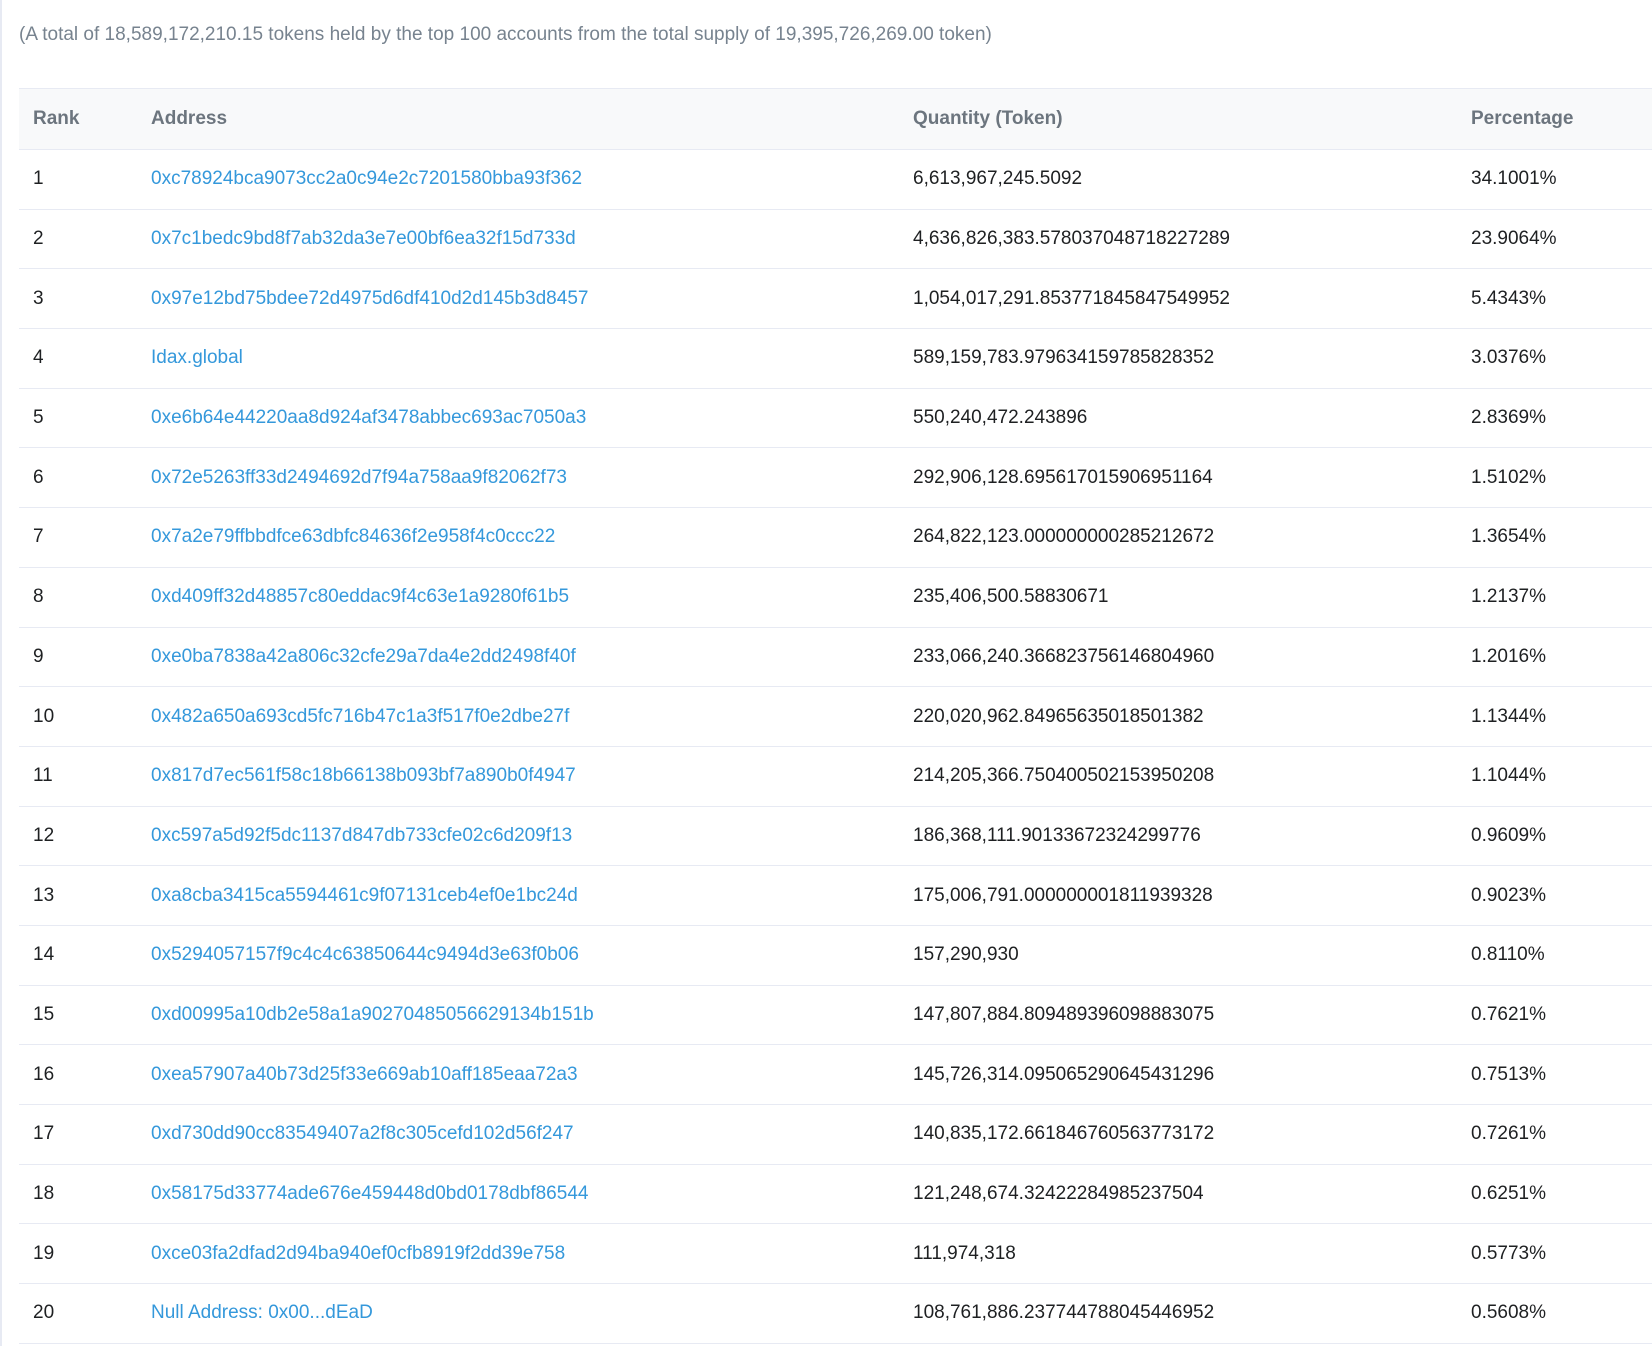 The height and width of the screenshot is (1346, 1652). What do you see at coordinates (1058, 716) in the screenshot?
I see `quantity-cell: 220,020,962.84965635018501382` at bounding box center [1058, 716].